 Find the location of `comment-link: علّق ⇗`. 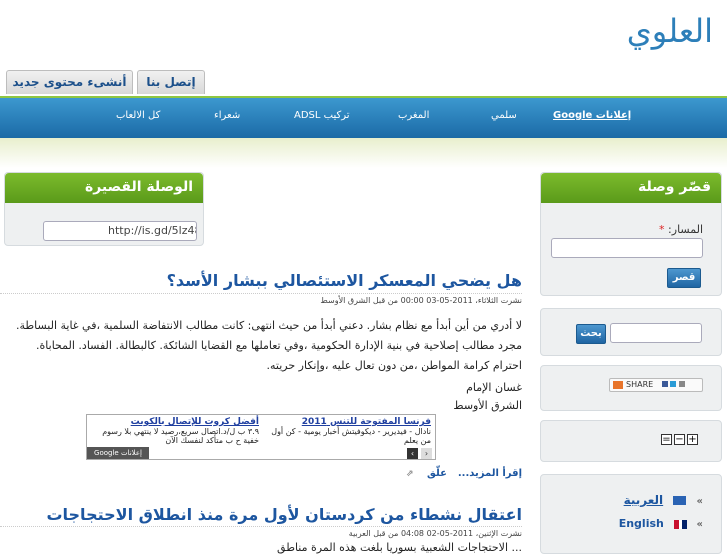

comment-link: علّق ⇗ is located at coordinates (426, 473).